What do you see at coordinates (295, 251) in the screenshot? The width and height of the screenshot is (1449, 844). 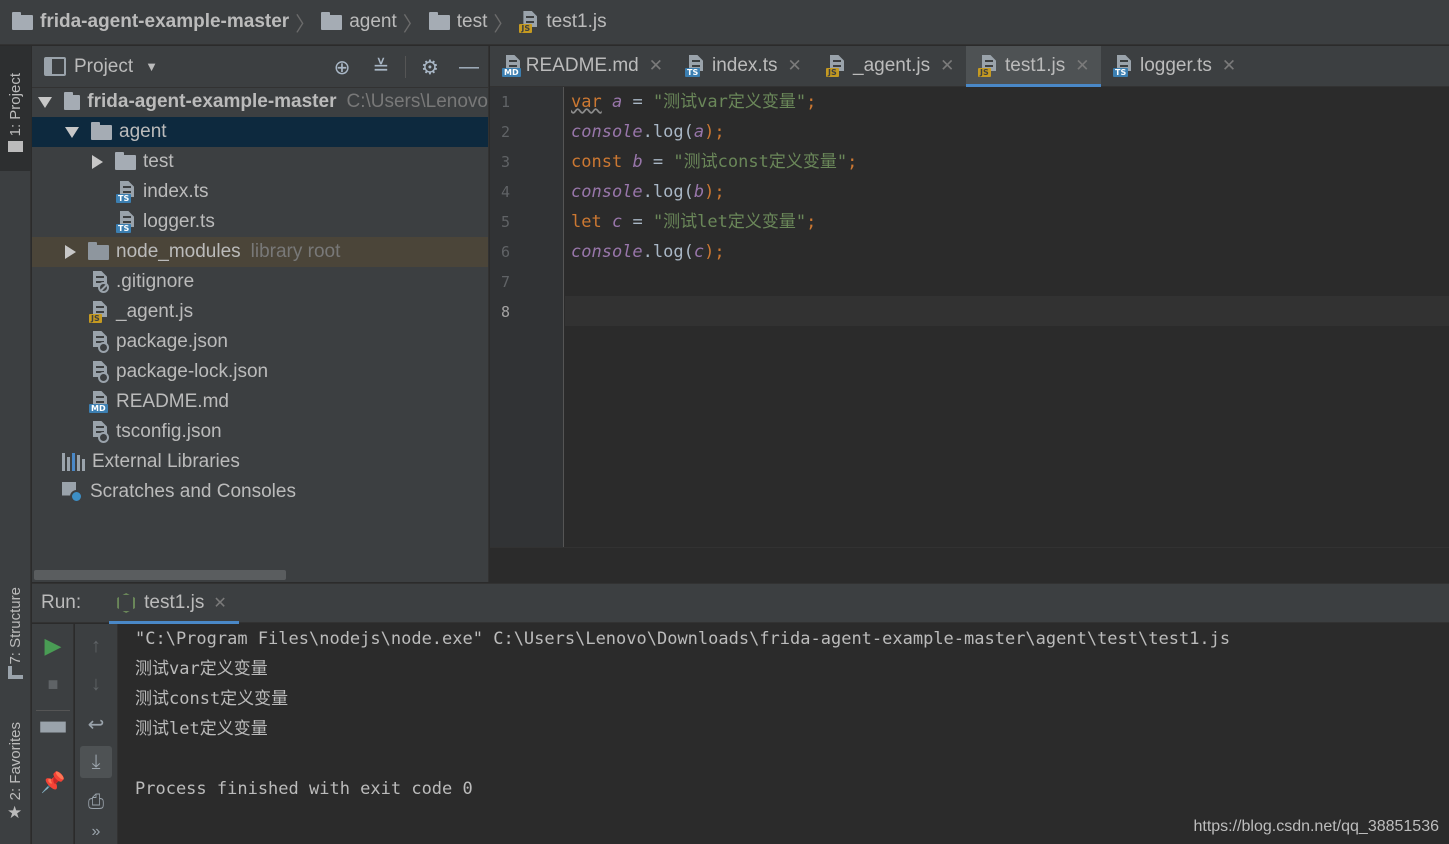 I see `tree-item-hint: library root` at bounding box center [295, 251].